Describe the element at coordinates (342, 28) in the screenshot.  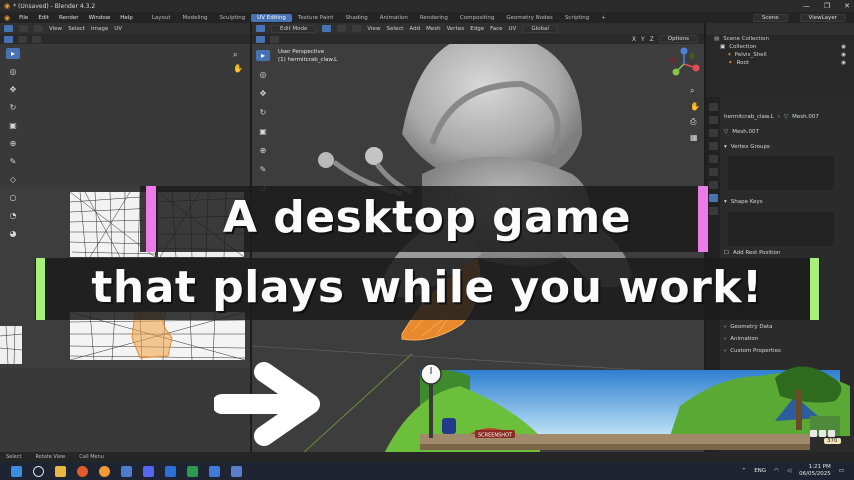
I see `edge-select-button` at that location.